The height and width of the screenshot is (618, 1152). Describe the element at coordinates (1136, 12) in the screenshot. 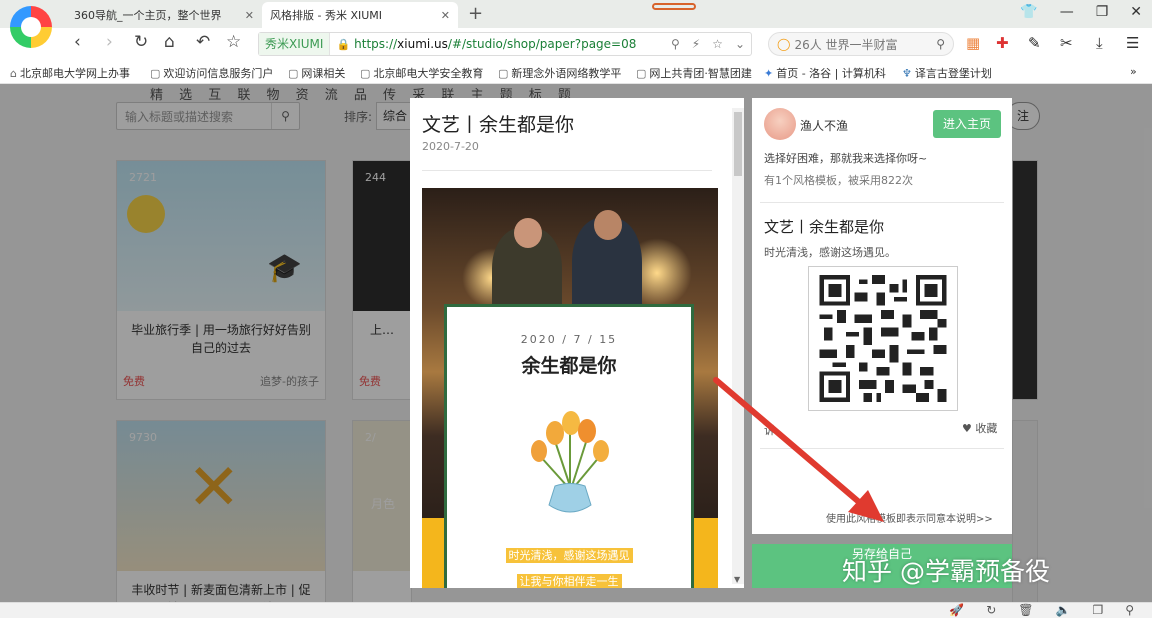

I see `close-window-button: ✕` at that location.